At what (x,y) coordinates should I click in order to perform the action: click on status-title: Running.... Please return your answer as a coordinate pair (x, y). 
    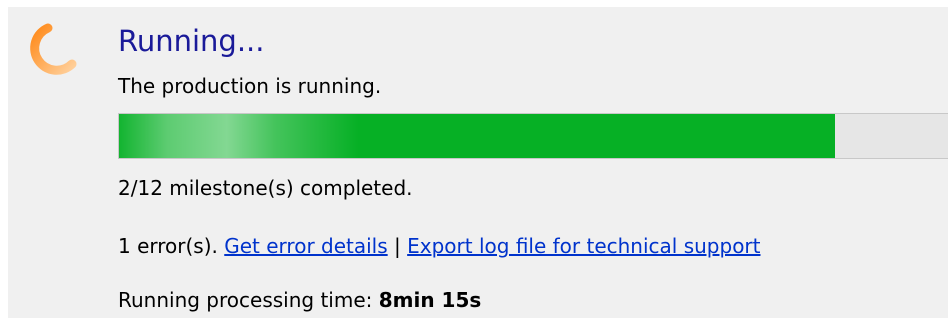
    Looking at the image, I should click on (191, 41).